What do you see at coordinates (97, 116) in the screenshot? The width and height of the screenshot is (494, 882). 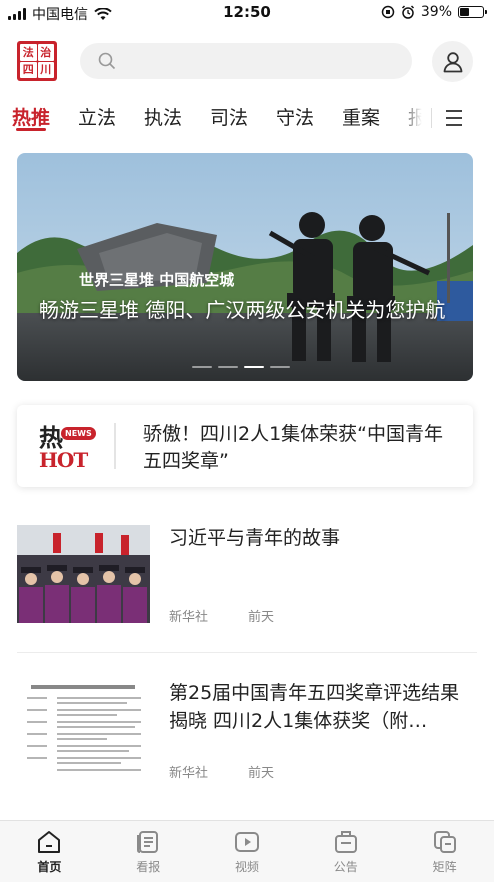 I see `tab-legislation: 立法` at bounding box center [97, 116].